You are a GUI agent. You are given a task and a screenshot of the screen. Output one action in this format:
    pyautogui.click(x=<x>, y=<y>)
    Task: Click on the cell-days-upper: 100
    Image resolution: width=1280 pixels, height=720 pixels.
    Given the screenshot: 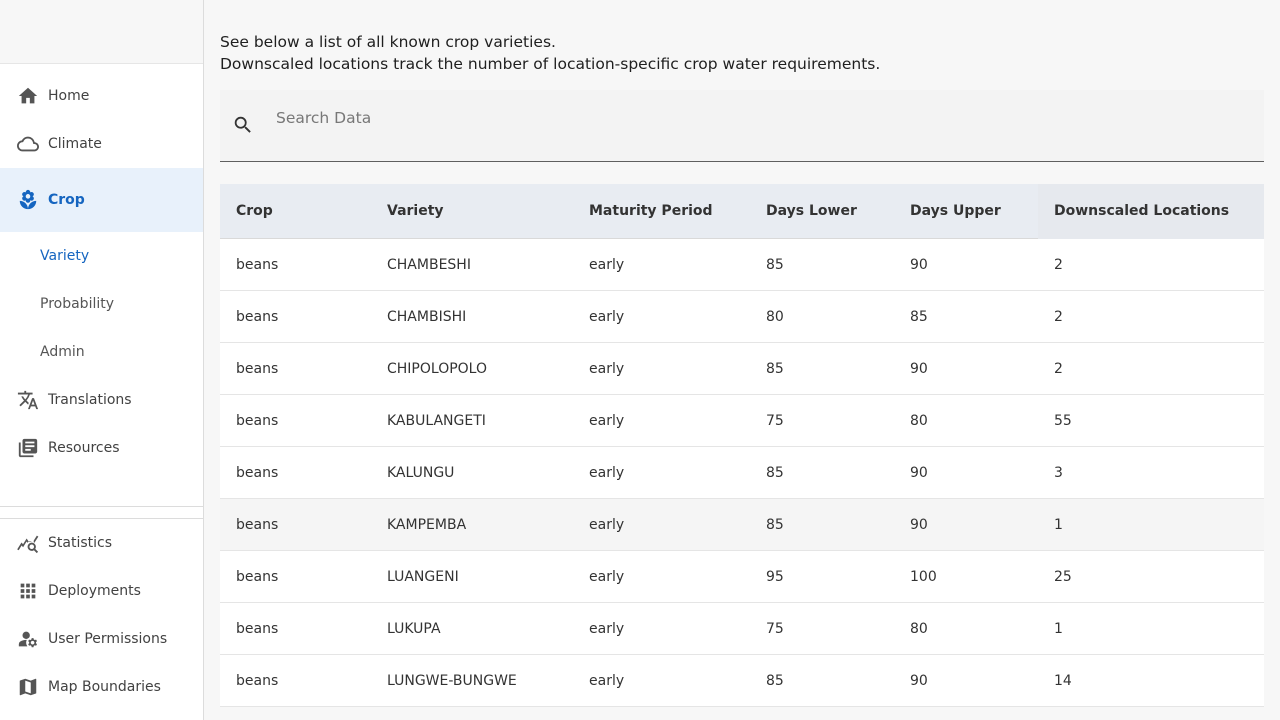 What is the action you would take?
    pyautogui.click(x=923, y=576)
    